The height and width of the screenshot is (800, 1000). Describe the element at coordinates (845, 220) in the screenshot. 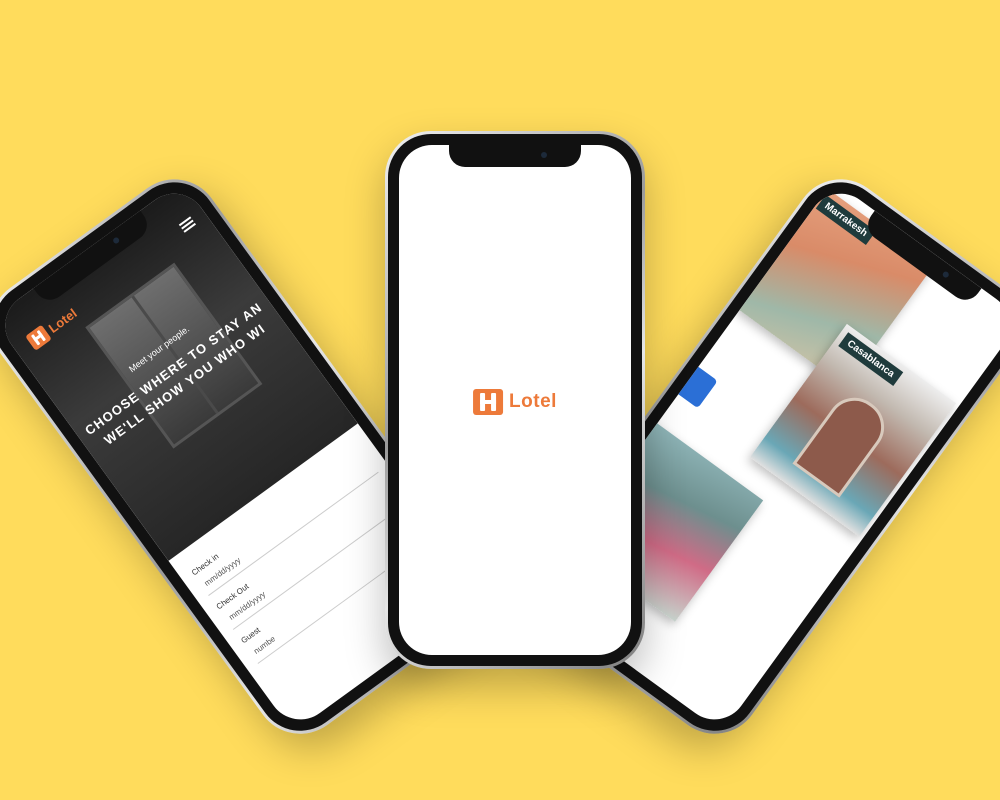

I see `destination-label: Marrakesh` at that location.